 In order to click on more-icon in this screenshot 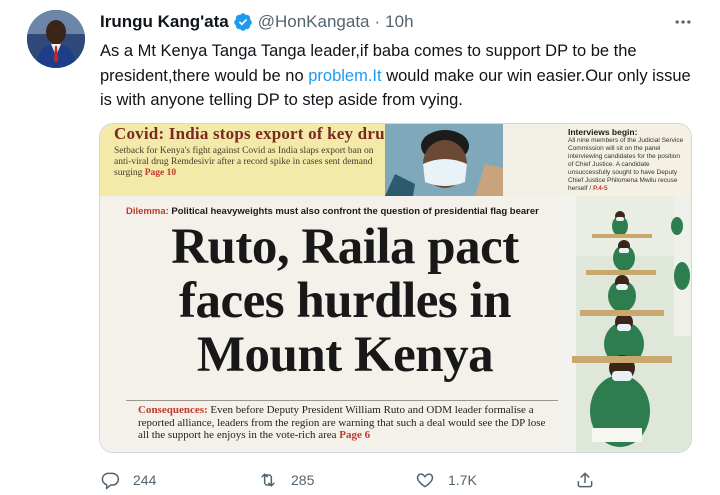, I will do `click(683, 22)`.